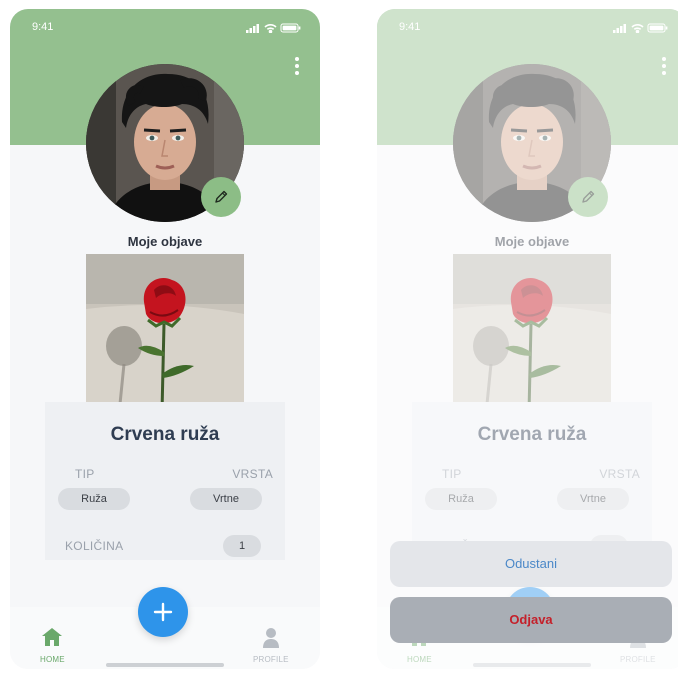  Describe the element at coordinates (165, 434) in the screenshot. I see `post-title: Crvena ruža` at that location.